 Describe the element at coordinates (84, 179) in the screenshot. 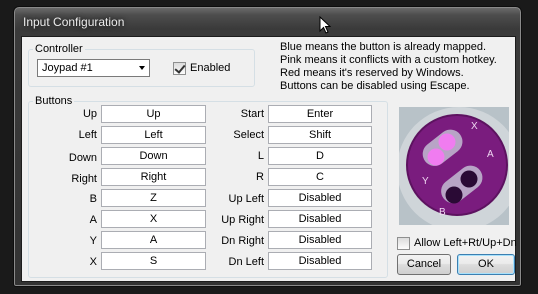

I see `button-label-right: Right` at that location.